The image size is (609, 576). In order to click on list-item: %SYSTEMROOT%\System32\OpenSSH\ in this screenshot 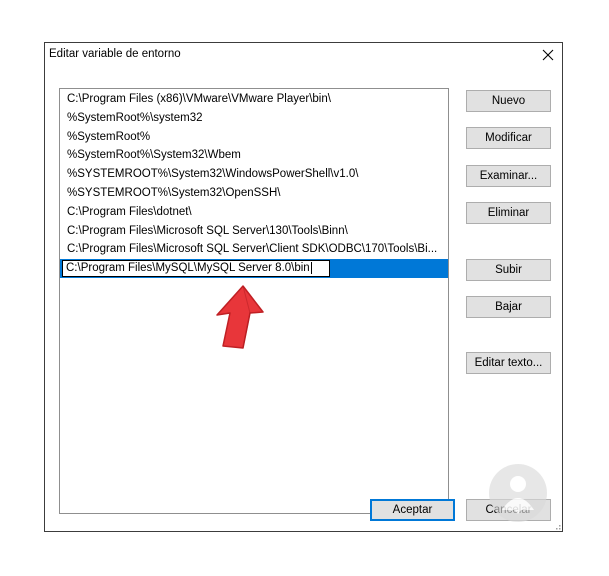, I will do `click(254, 193)`.